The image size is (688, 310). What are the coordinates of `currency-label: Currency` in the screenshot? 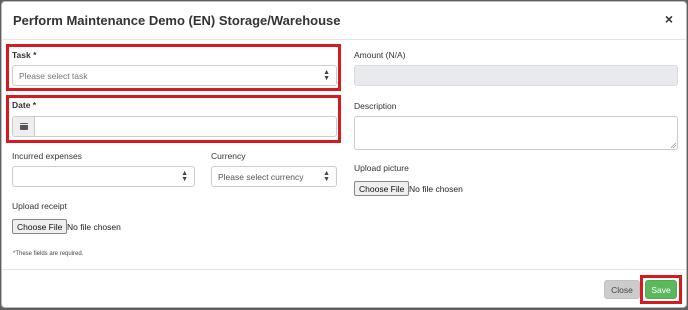 It's located at (228, 156).